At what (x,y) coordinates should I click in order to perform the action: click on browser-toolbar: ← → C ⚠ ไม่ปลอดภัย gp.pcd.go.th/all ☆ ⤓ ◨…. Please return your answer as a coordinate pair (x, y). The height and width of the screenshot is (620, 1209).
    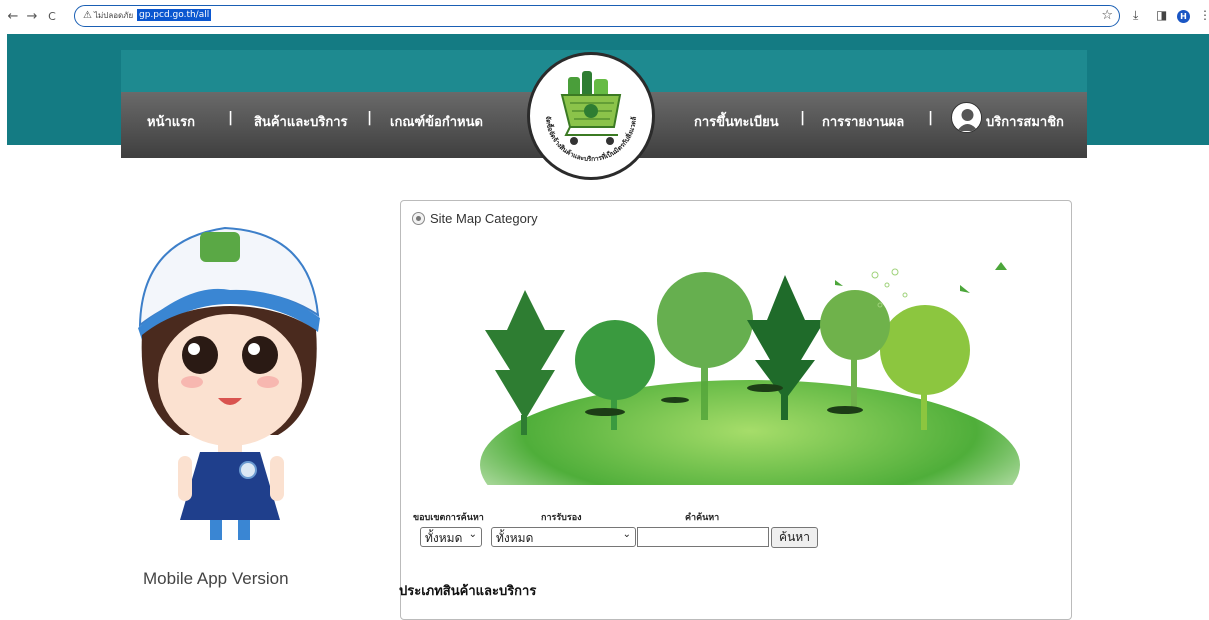
    Looking at the image, I should click on (604, 17).